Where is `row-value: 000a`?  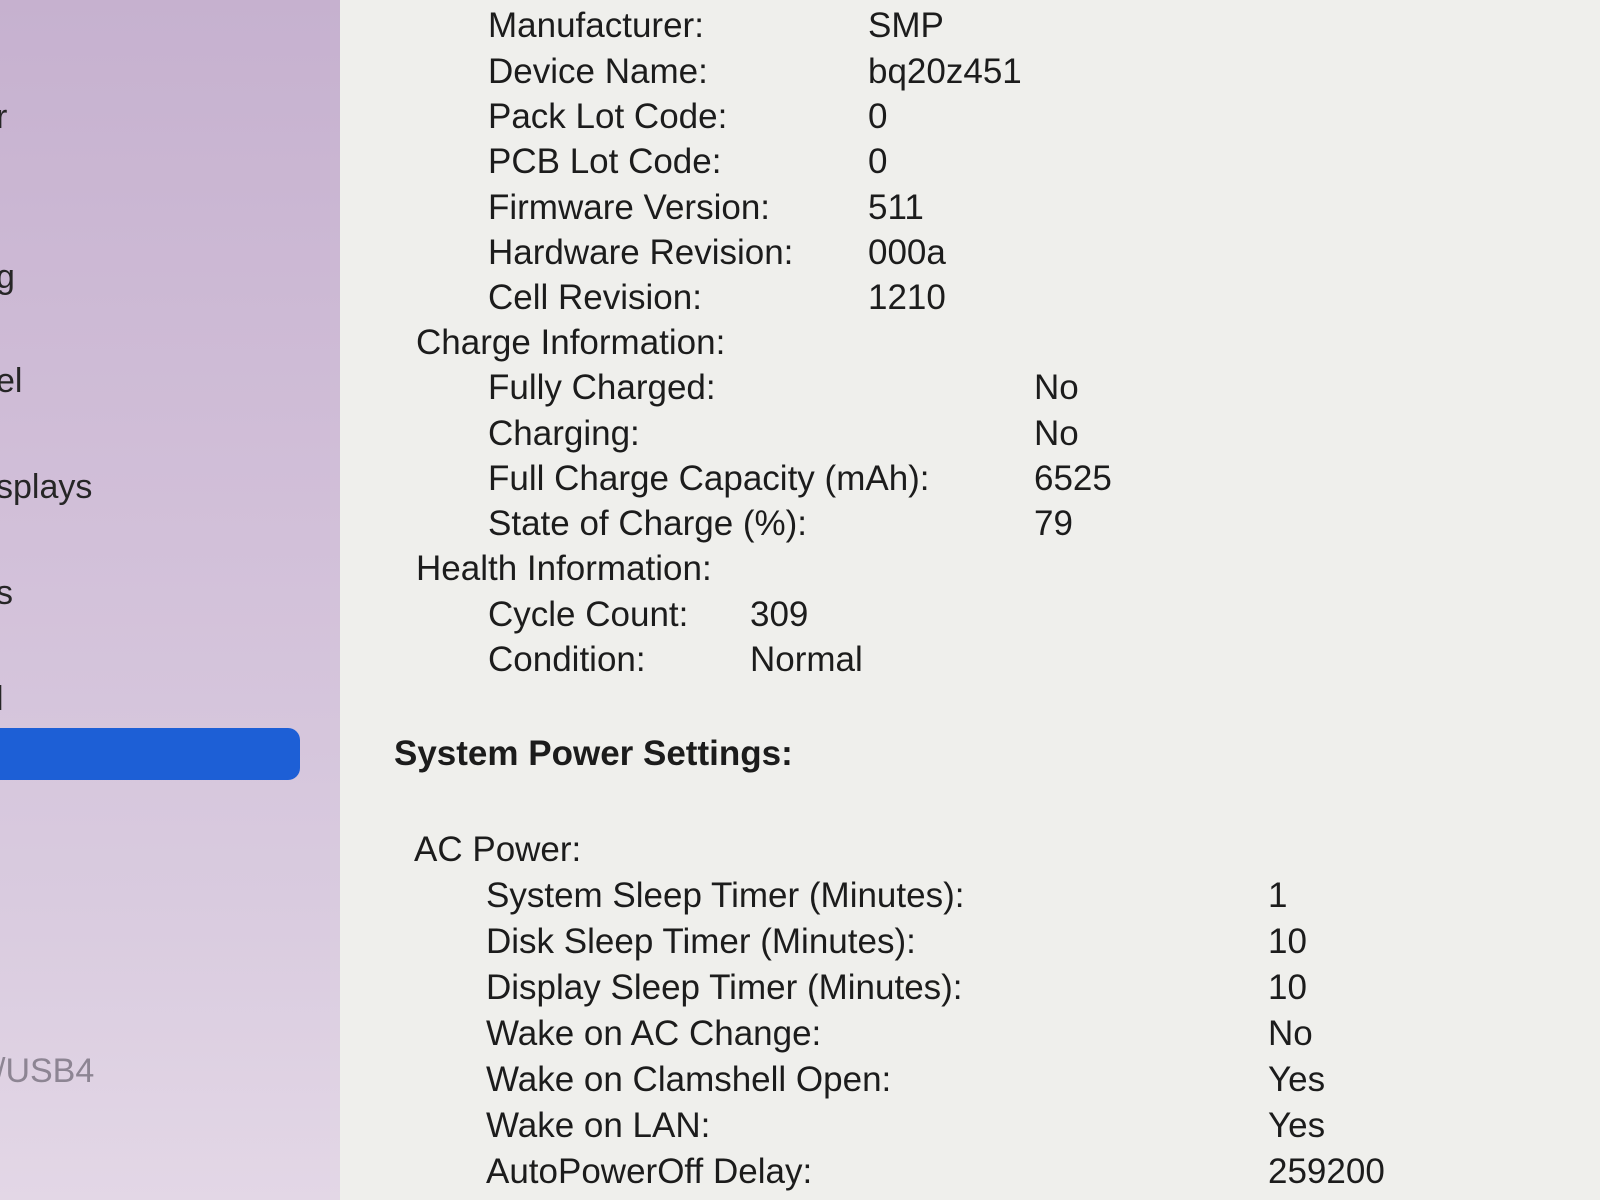 row-value: 000a is located at coordinates (907, 252).